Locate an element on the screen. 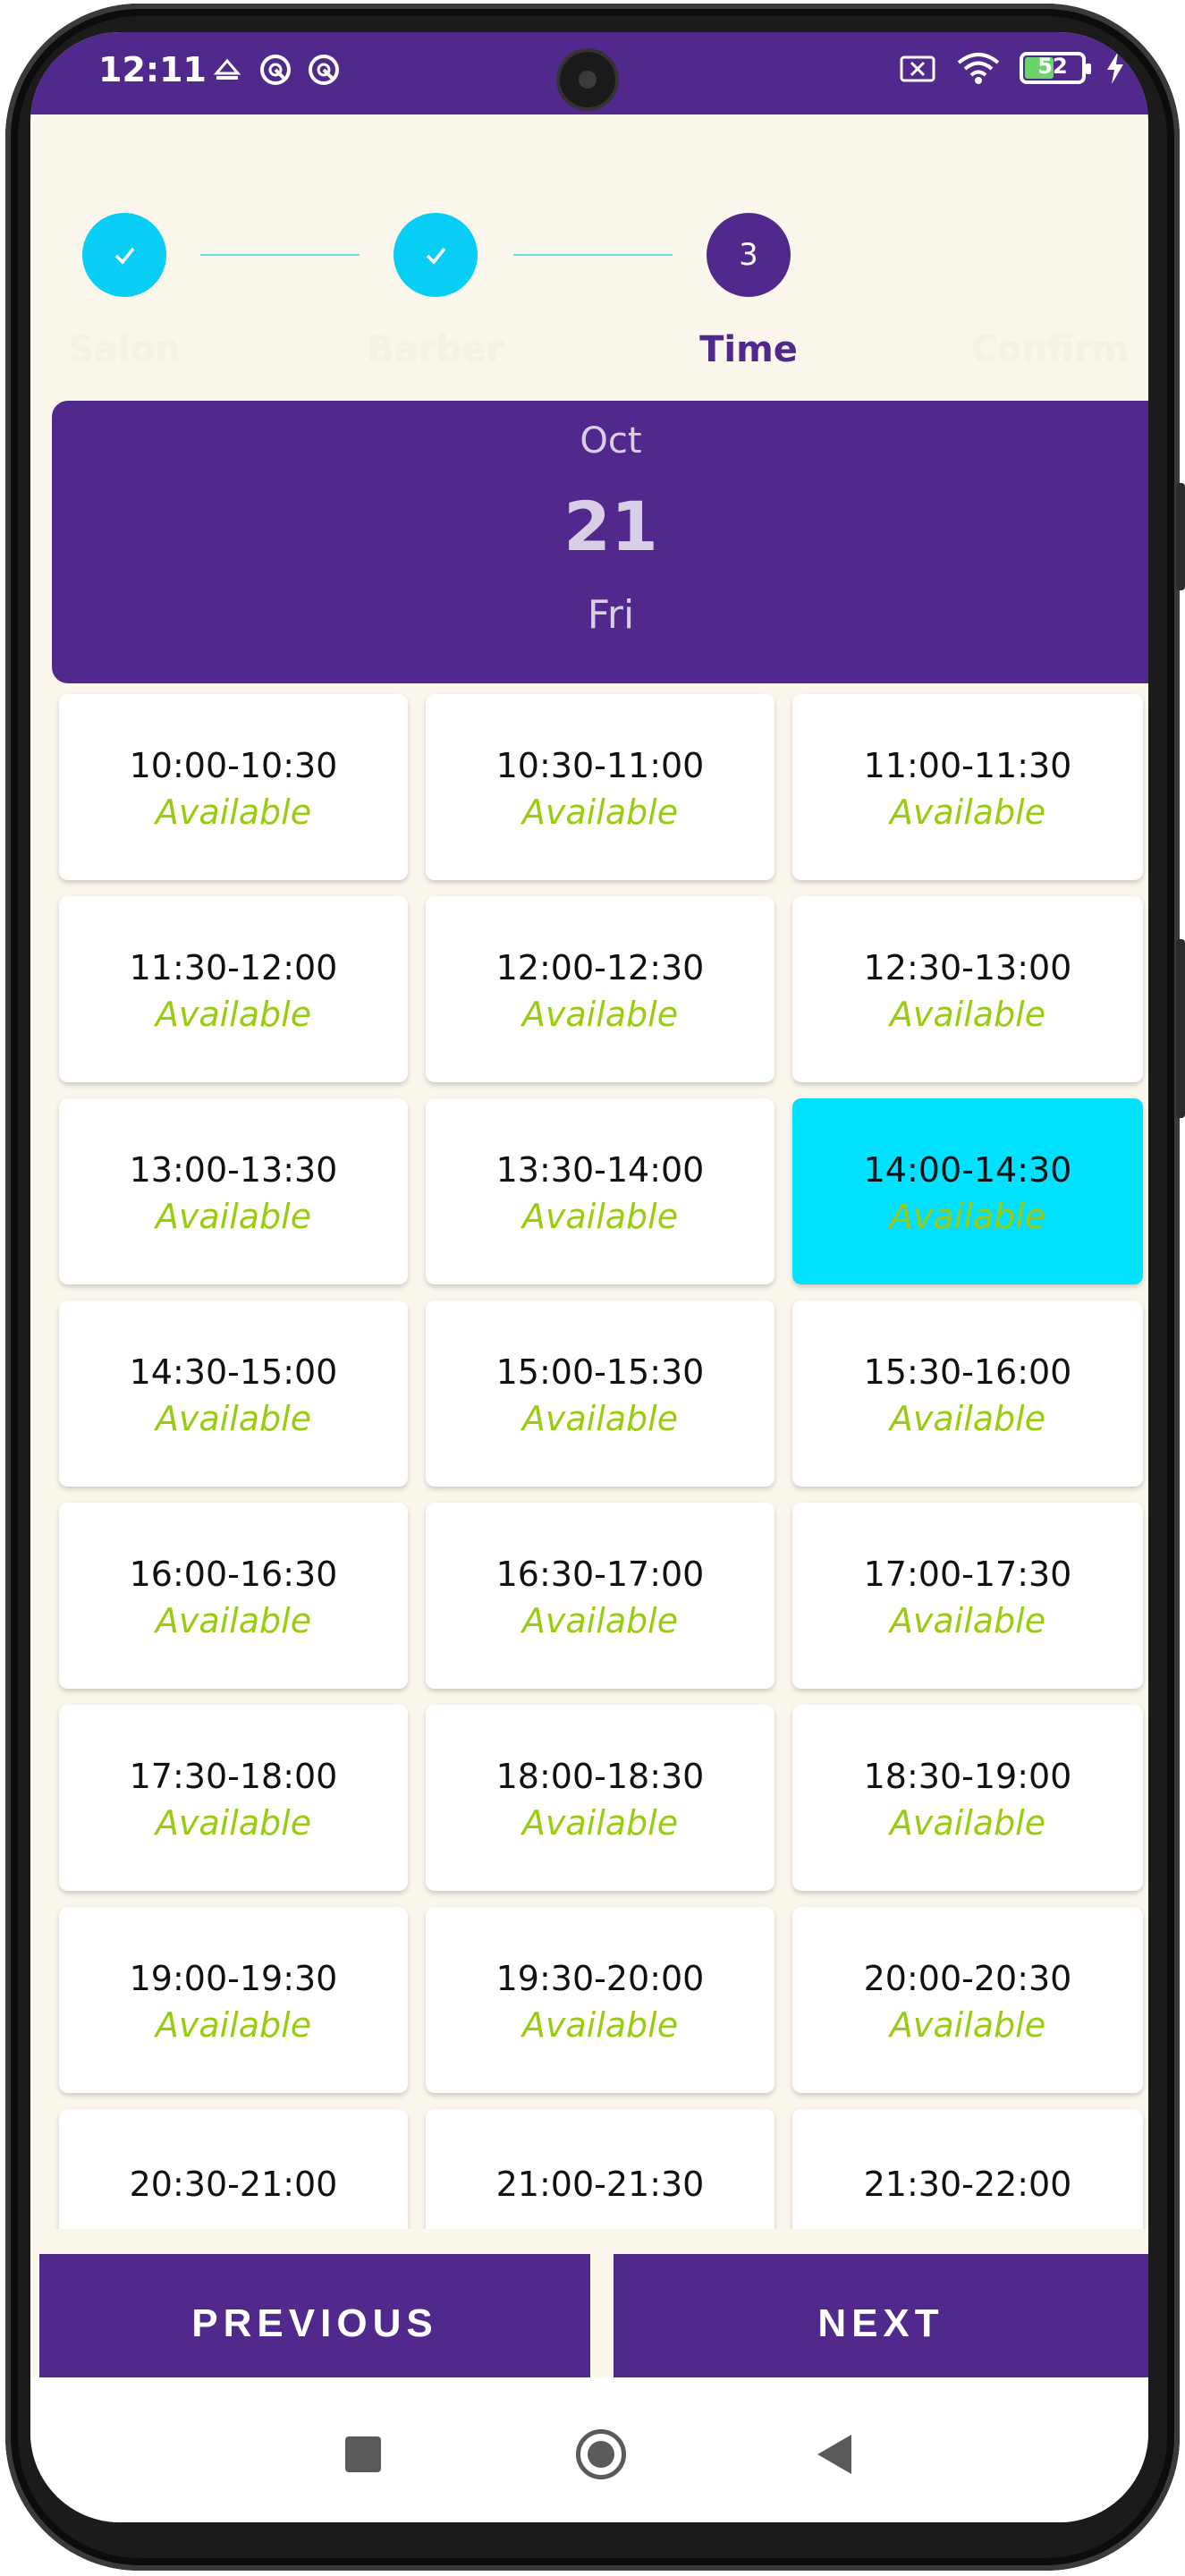 Image resolution: width=1185 pixels, height=2576 pixels. time-slot: 10:30-11:00 Available is located at coordinates (600, 787).